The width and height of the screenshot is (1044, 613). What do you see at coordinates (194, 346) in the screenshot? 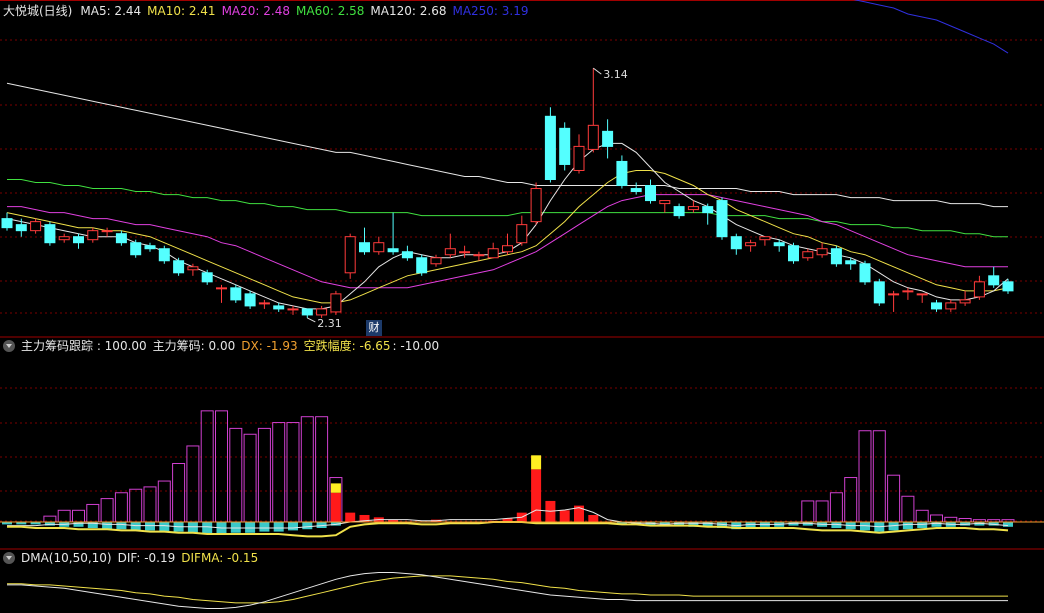
I see `chip-value-label: 主力筹码: 0.00` at bounding box center [194, 346].